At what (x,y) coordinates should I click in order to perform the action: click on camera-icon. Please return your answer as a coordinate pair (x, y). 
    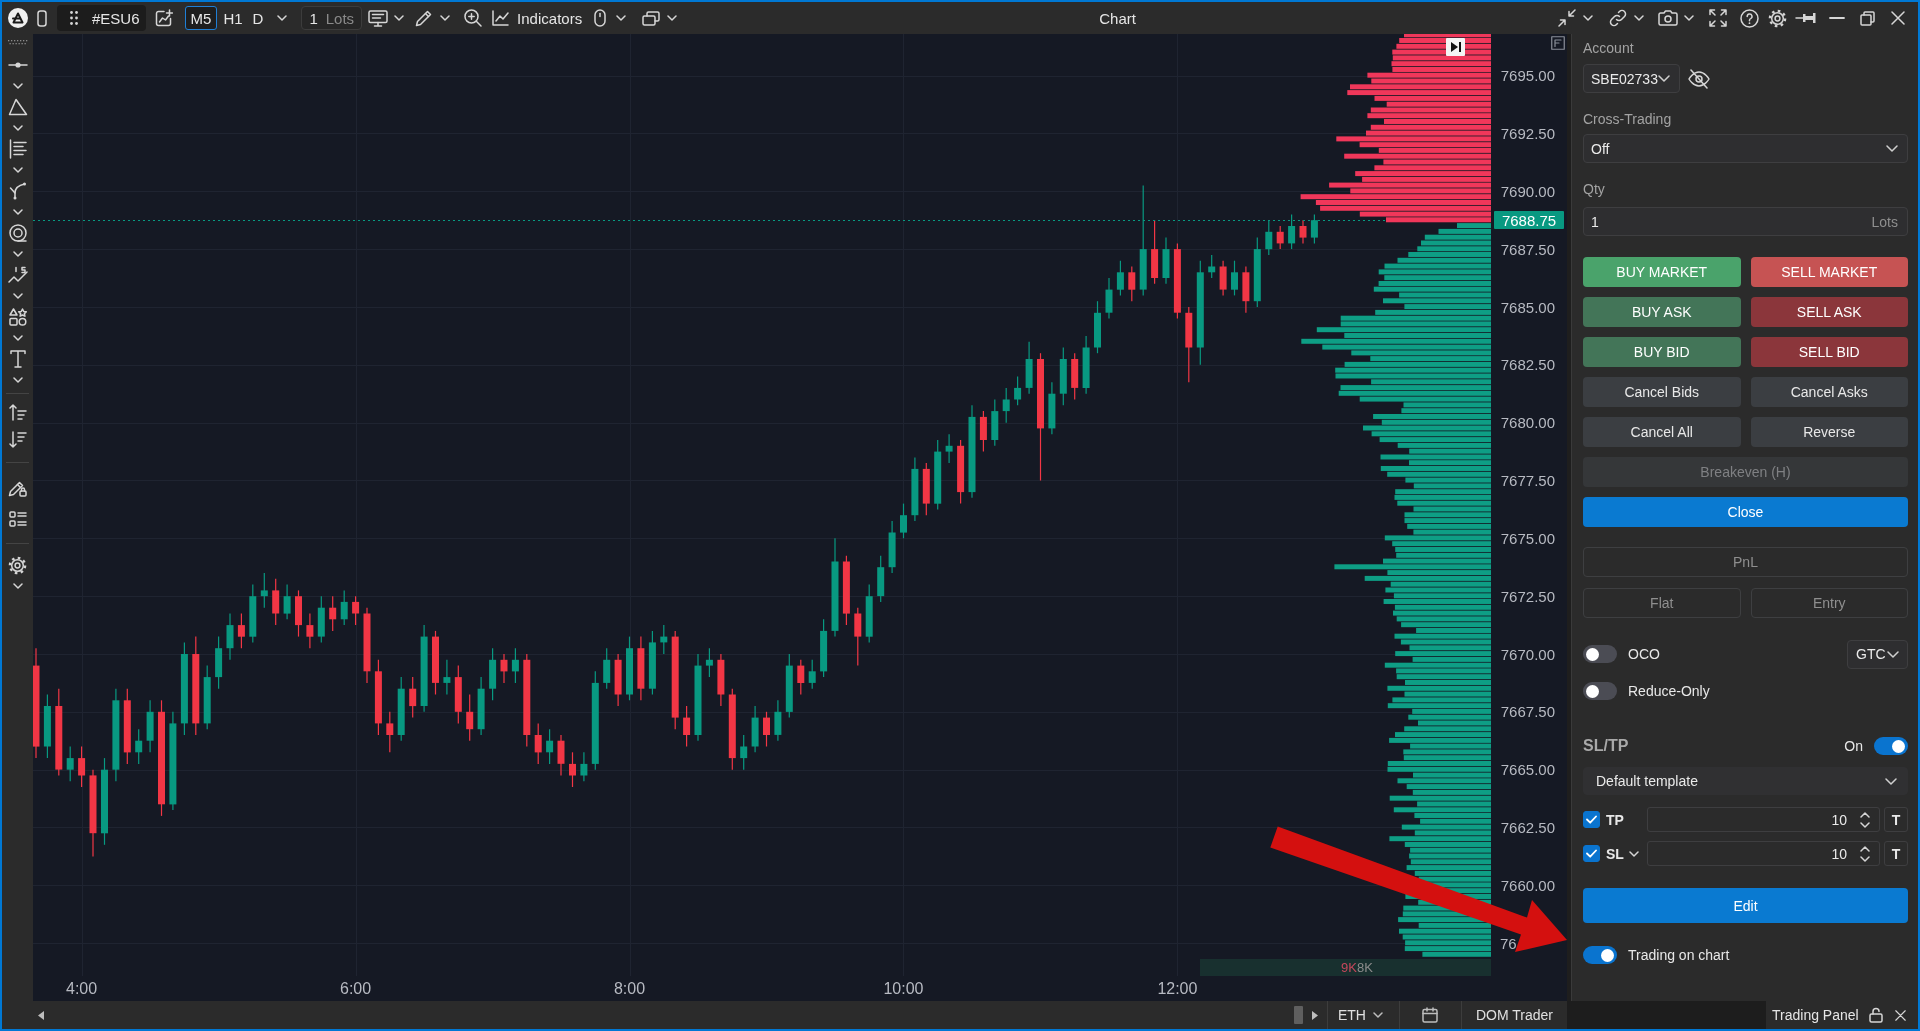
    Looking at the image, I should click on (1668, 18).